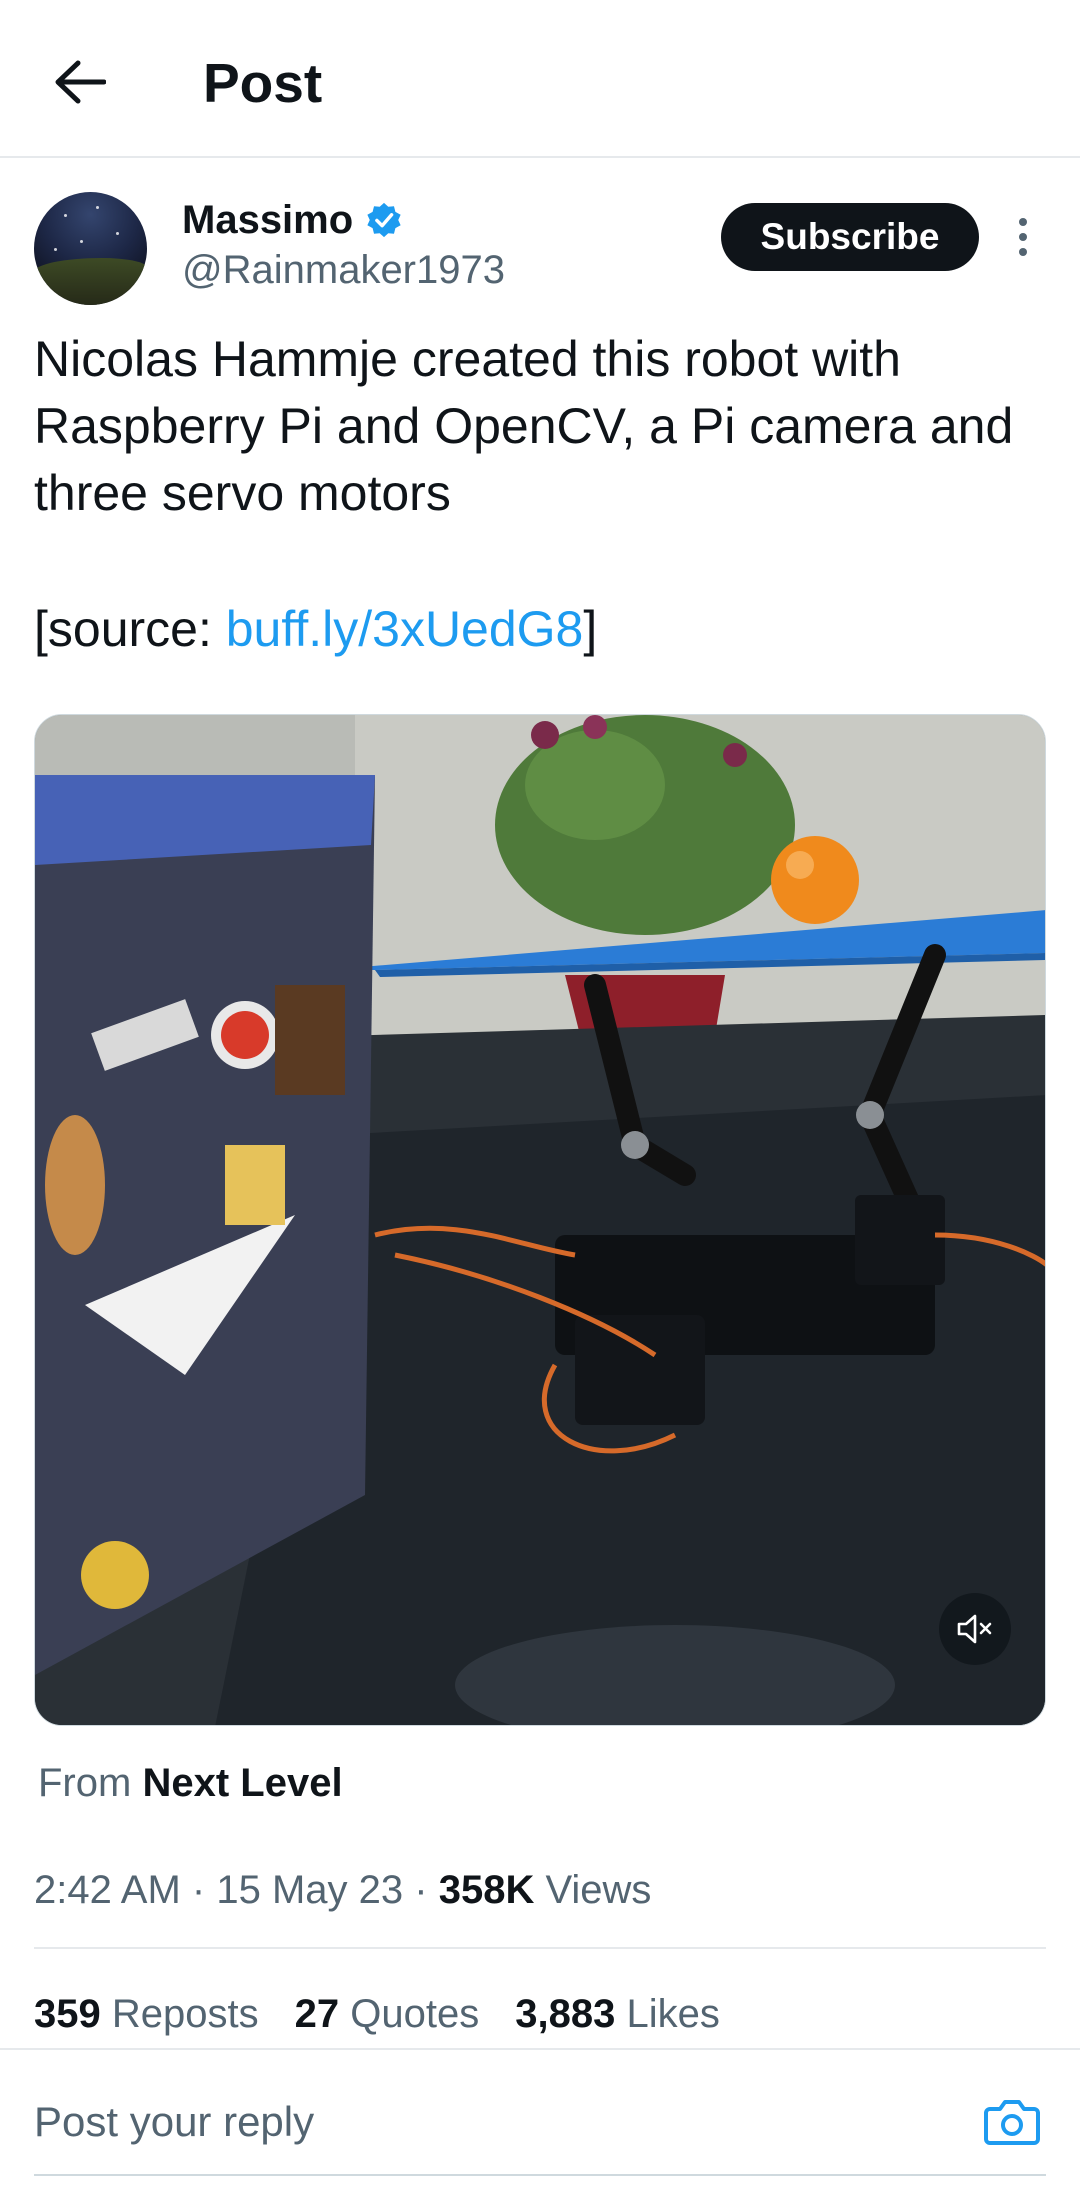 Image resolution: width=1080 pixels, height=2190 pixels. I want to click on mute-toggle-button, so click(975, 1629).